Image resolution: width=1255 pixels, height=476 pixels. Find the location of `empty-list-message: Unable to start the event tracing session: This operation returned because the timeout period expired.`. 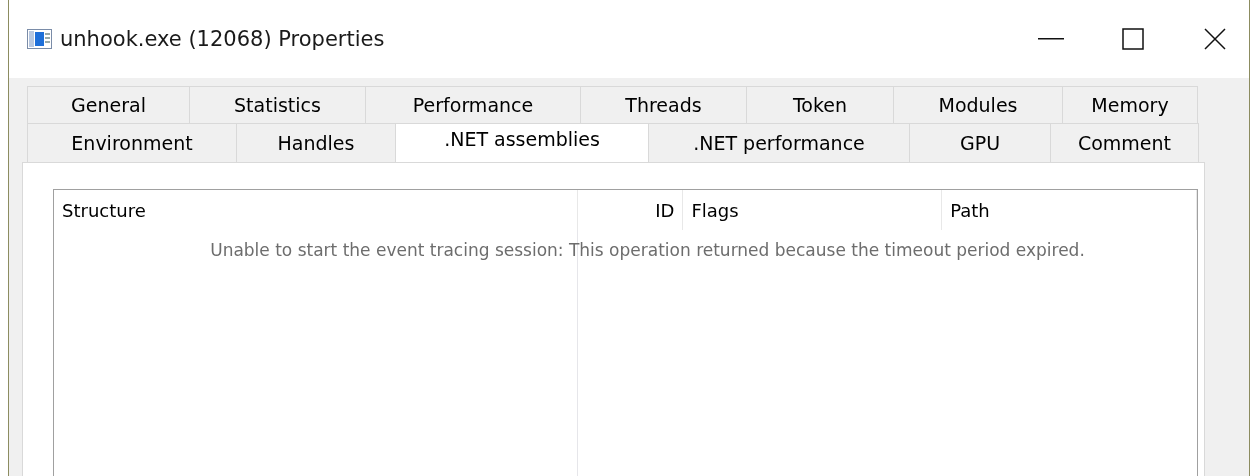

empty-list-message: Unable to start the event tracing session: This operation returned because the timeout period expired. is located at coordinates (647, 250).